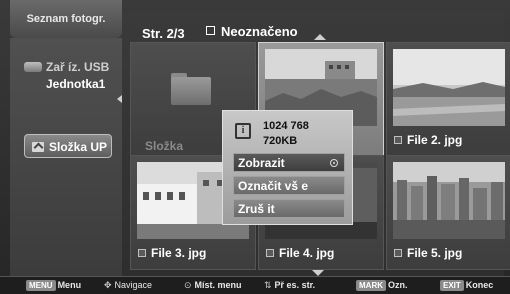 The height and width of the screenshot is (294, 510). What do you see at coordinates (69, 285) in the screenshot?
I see `hint-label: Menu` at bounding box center [69, 285].